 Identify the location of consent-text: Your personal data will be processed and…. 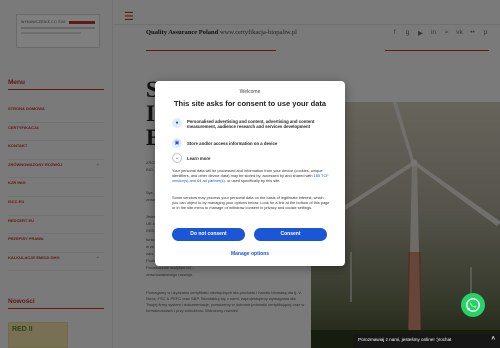
(247, 173).